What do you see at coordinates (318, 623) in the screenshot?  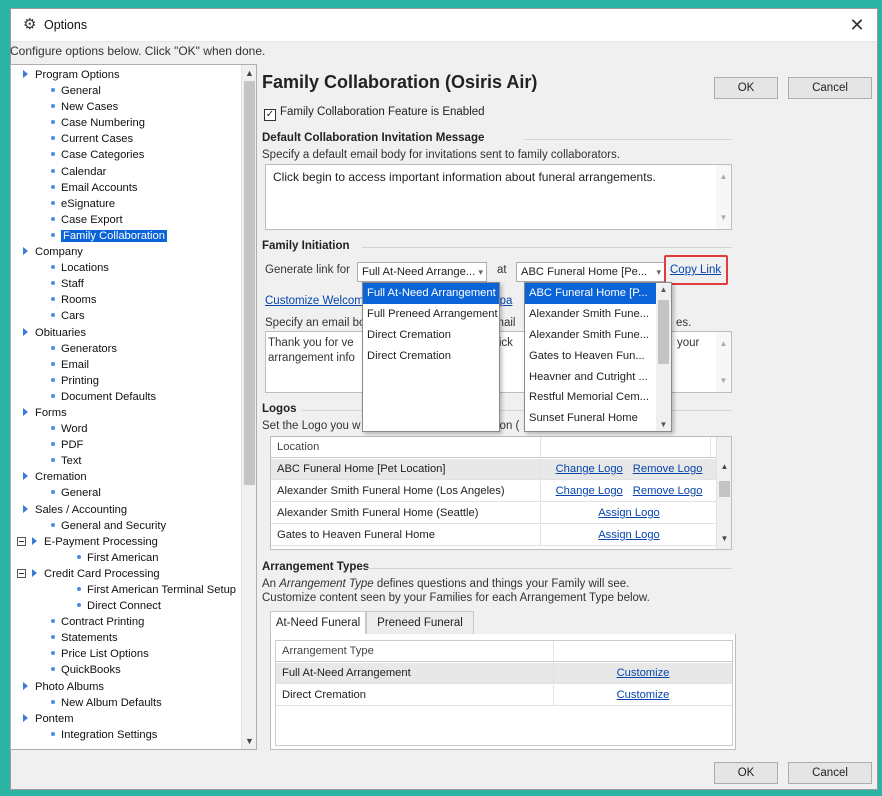 I see `tab-at-need-funeral: At-Need Funeral` at bounding box center [318, 623].